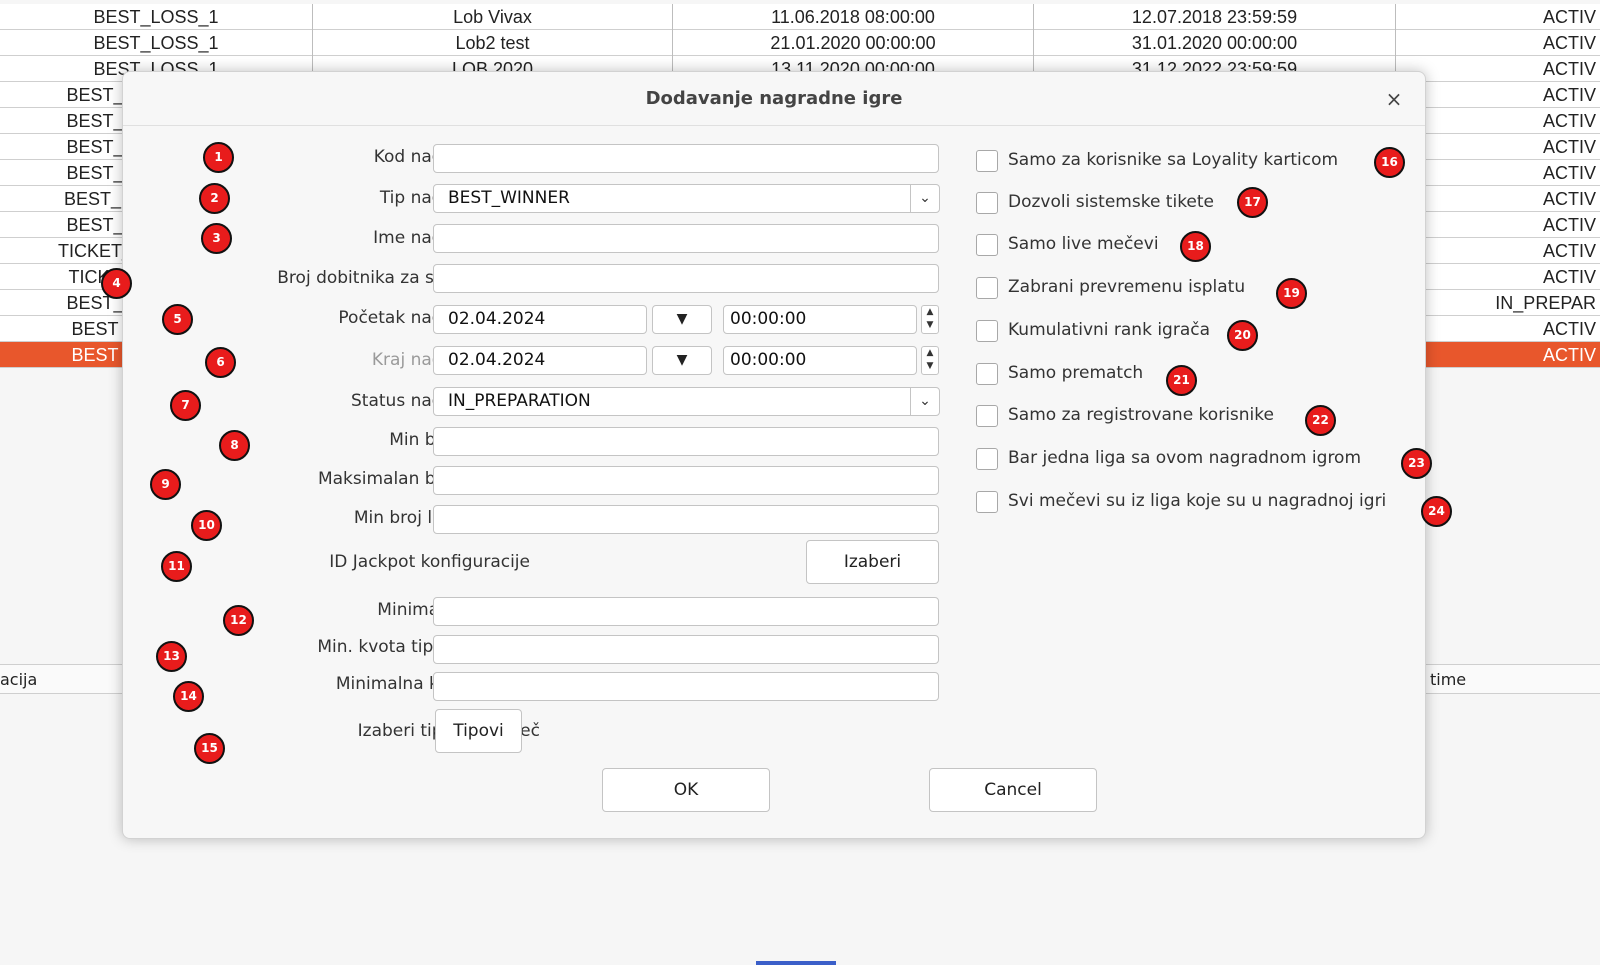 This screenshot has height=965, width=1600. Describe the element at coordinates (820, 319) in the screenshot. I see `pocetak-time-input: 00:00:00` at that location.